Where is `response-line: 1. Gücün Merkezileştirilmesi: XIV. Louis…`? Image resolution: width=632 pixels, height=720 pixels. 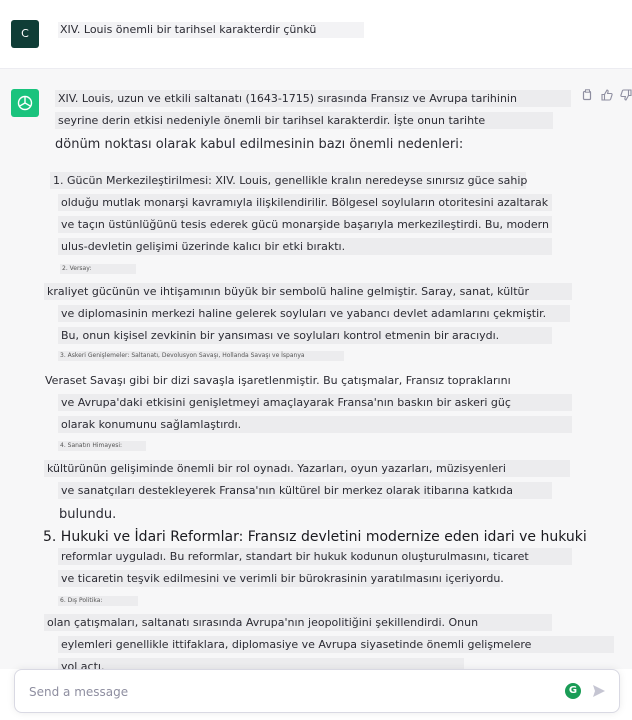 response-line: 1. Gücün Merkezileştirilmesi: XIV. Louis… is located at coordinates (288, 180).